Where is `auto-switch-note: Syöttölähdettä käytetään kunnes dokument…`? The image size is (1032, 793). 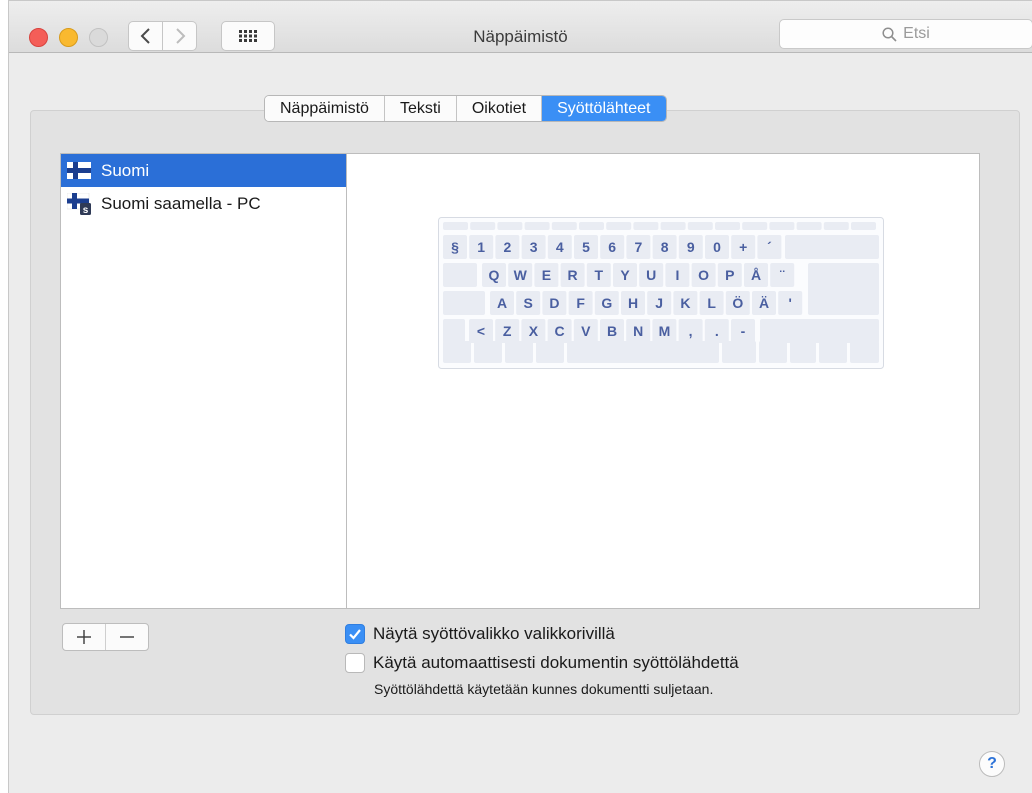 auto-switch-note: Syöttölähdettä käytetään kunnes dokument… is located at coordinates (544, 689).